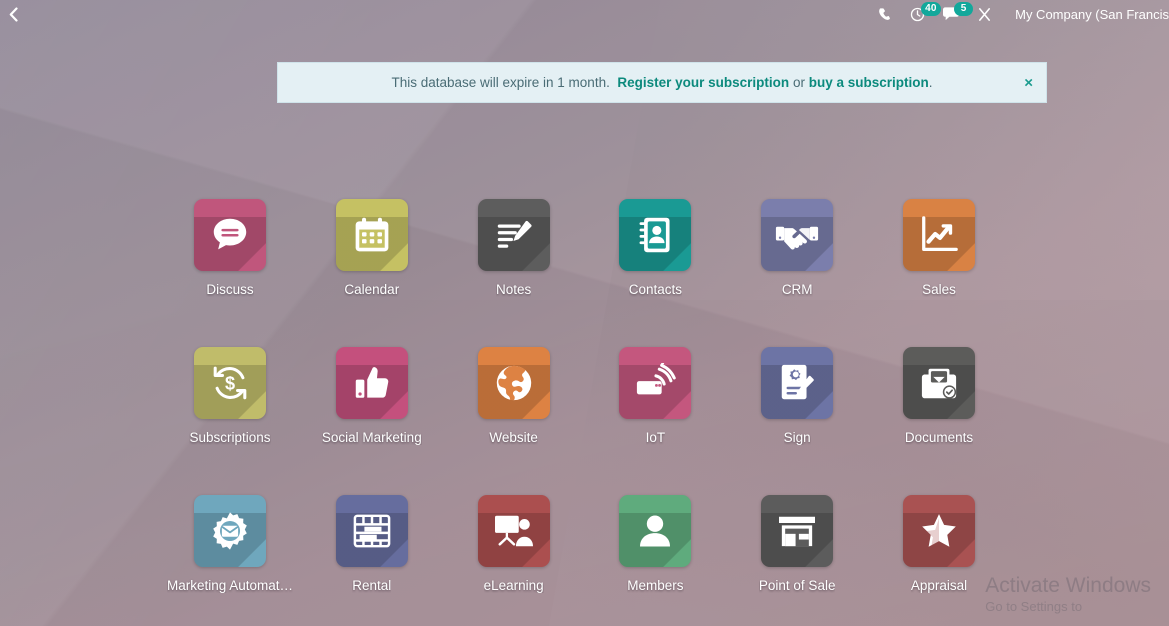  Describe the element at coordinates (938, 383) in the screenshot. I see `documents-icon` at that location.